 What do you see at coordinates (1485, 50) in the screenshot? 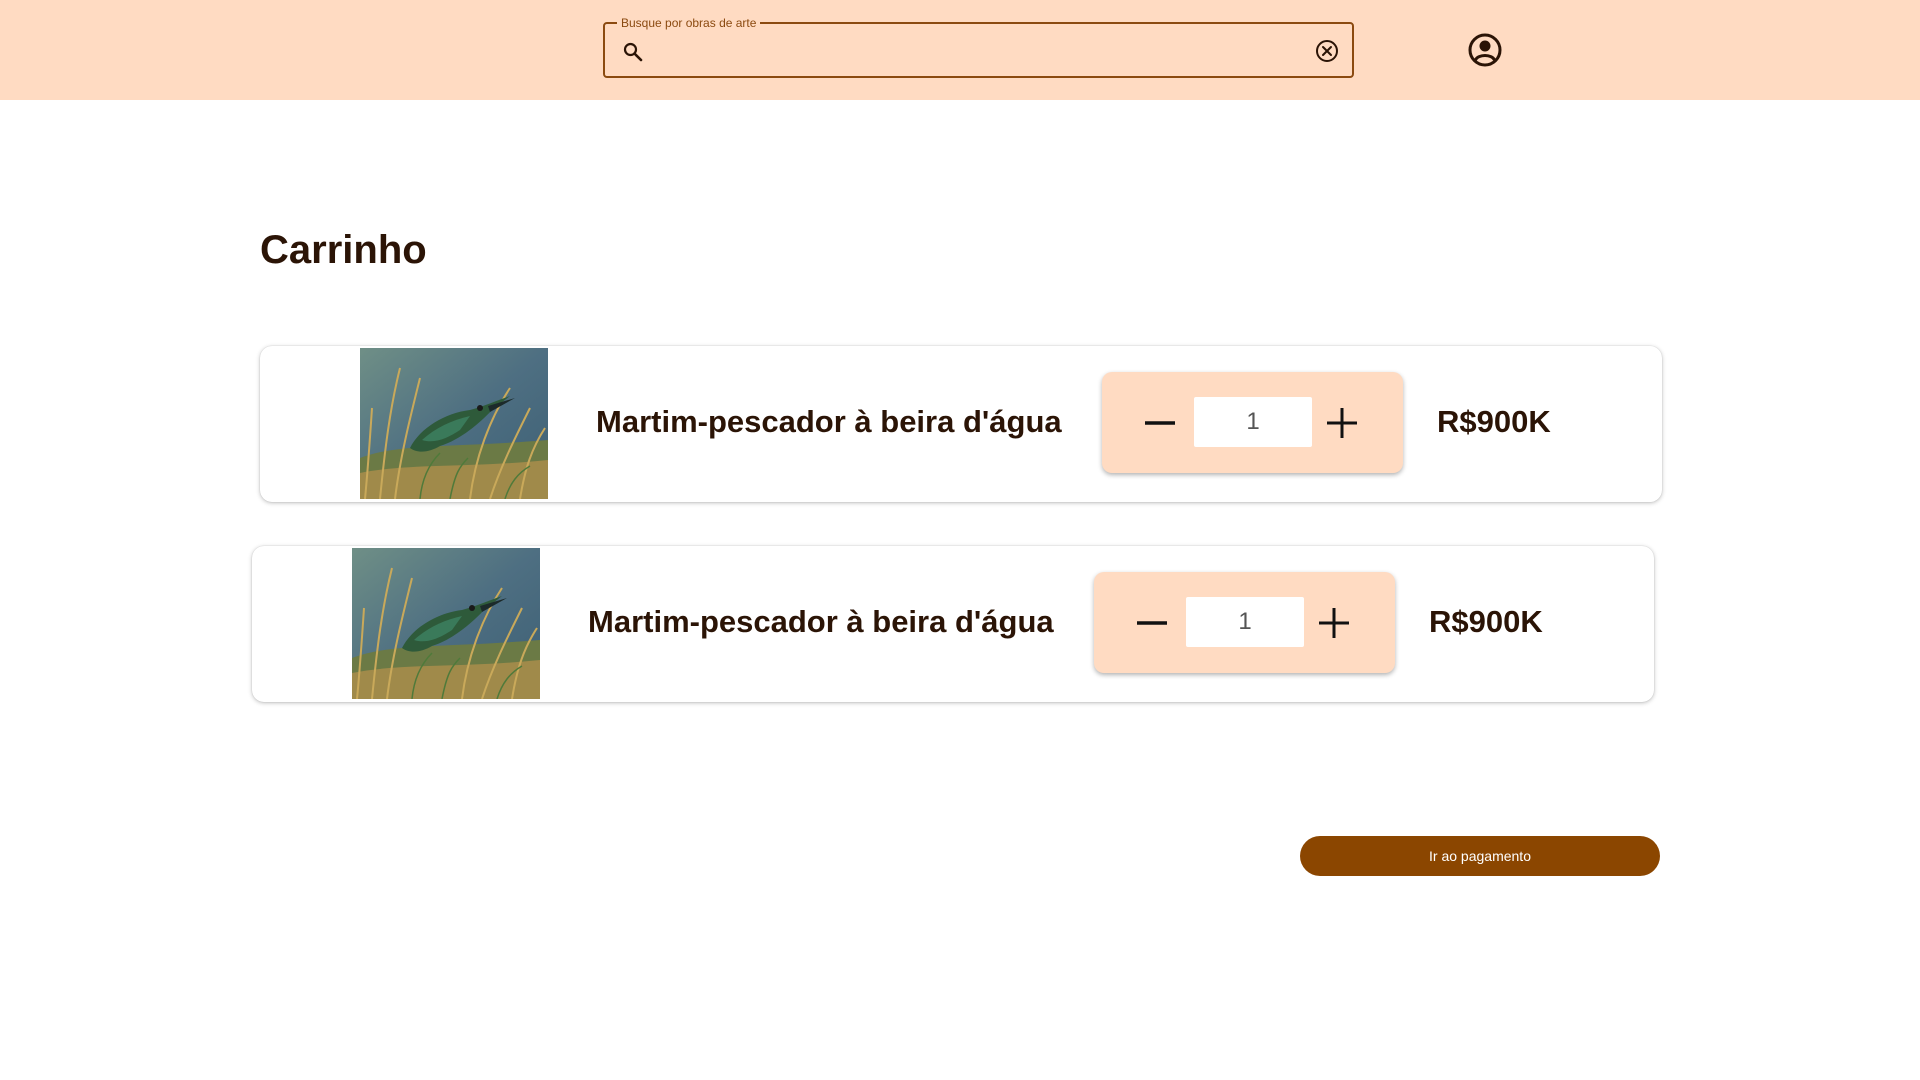
I see `account-circle-icon` at bounding box center [1485, 50].